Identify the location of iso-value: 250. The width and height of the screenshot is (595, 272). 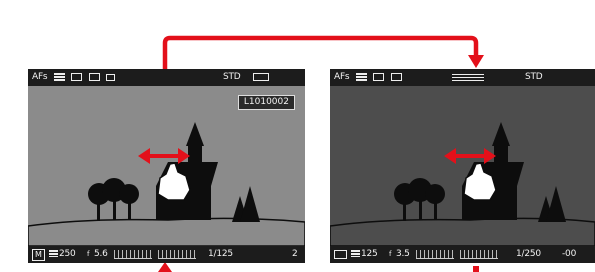
(67, 254).